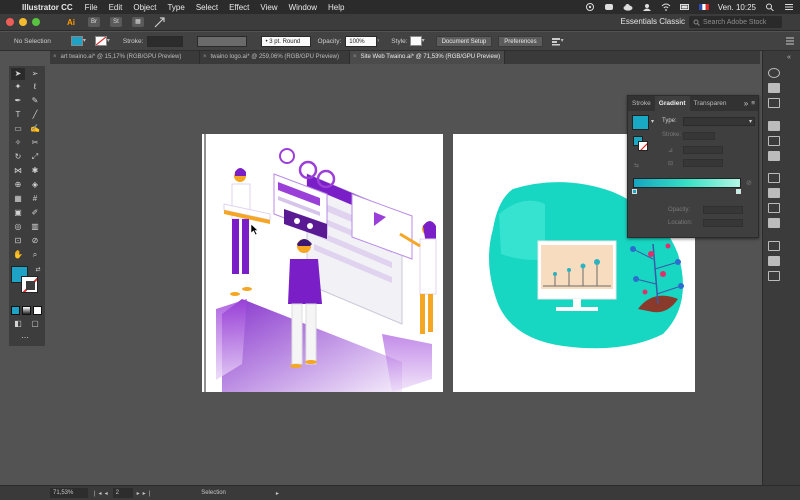  What do you see at coordinates (35, 157) in the screenshot?
I see `scale-tool-icon: ⤢` at bounding box center [35, 157].